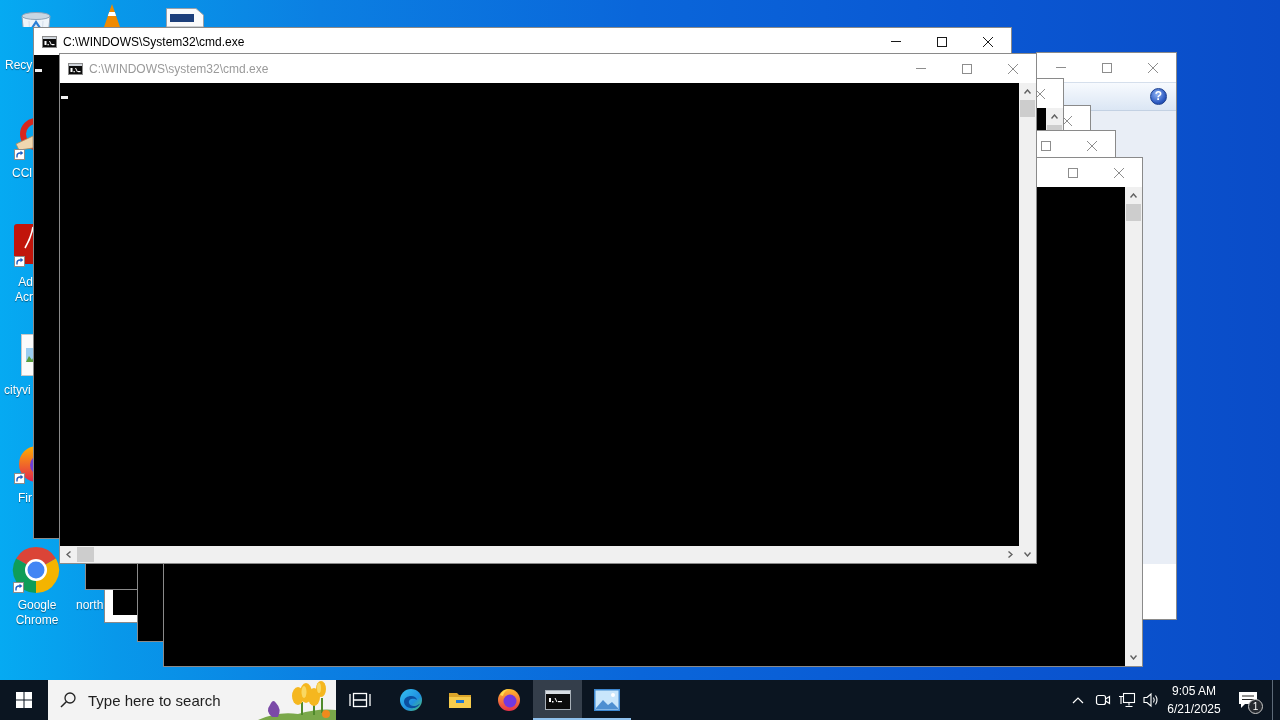  Describe the element at coordinates (1078, 700) in the screenshot. I see `chevron-up-icon` at that location.